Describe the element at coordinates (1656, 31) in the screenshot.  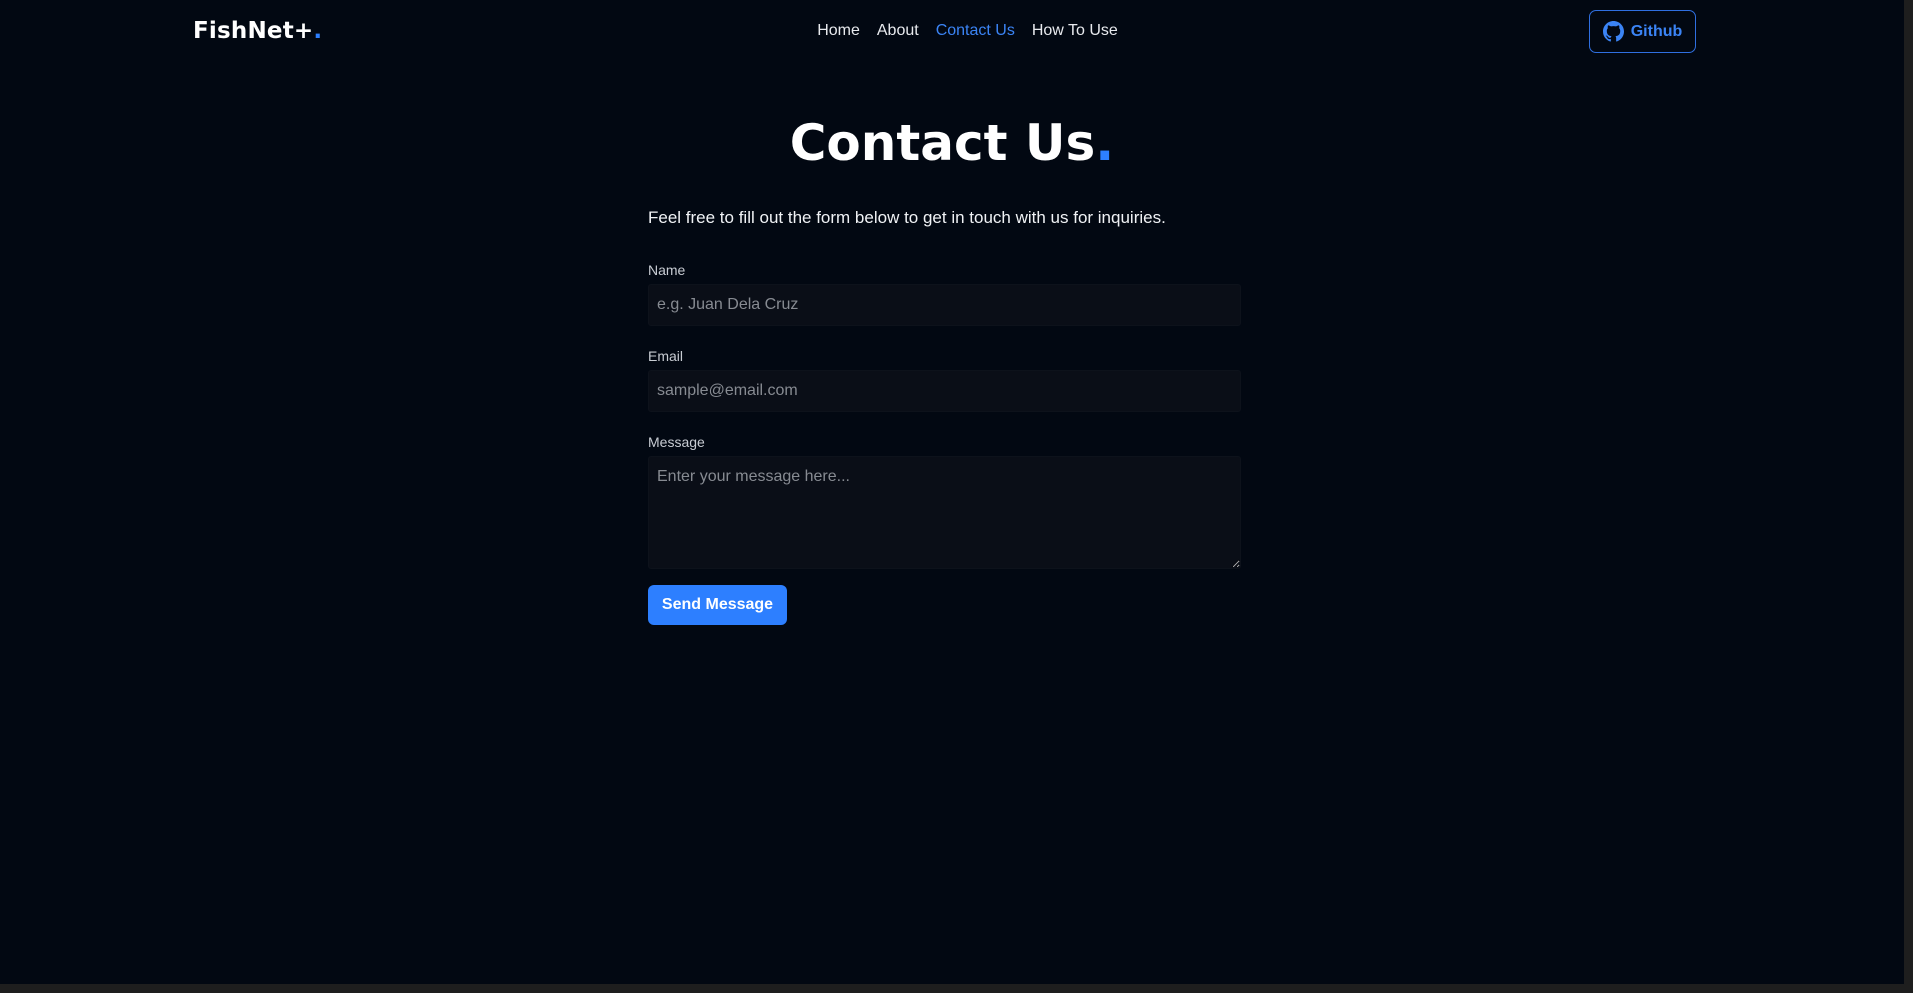
I see `github-button-label: Github` at that location.